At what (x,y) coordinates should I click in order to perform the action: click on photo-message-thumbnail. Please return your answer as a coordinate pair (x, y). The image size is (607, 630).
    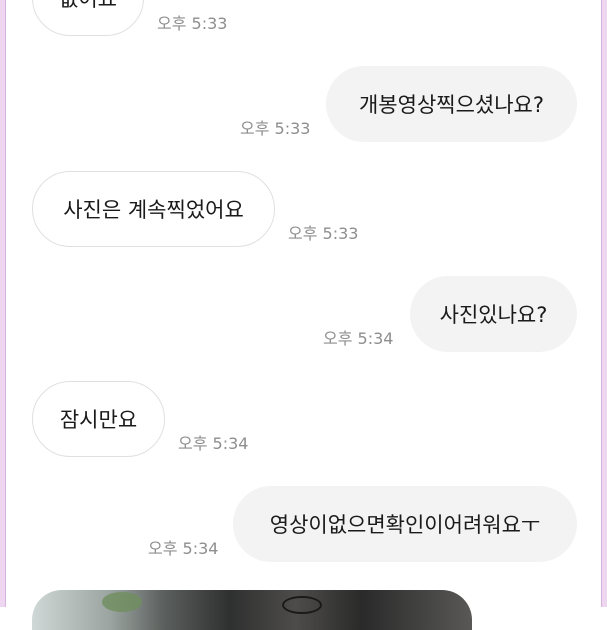
    Looking at the image, I should click on (252, 610).